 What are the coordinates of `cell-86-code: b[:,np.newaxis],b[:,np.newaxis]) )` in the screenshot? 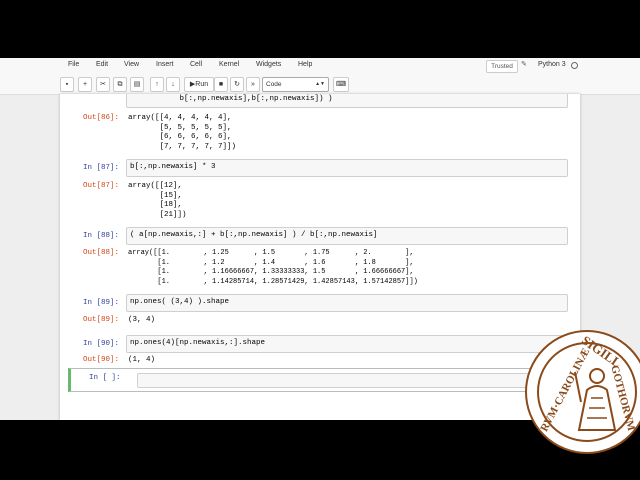 It's located at (231, 100).